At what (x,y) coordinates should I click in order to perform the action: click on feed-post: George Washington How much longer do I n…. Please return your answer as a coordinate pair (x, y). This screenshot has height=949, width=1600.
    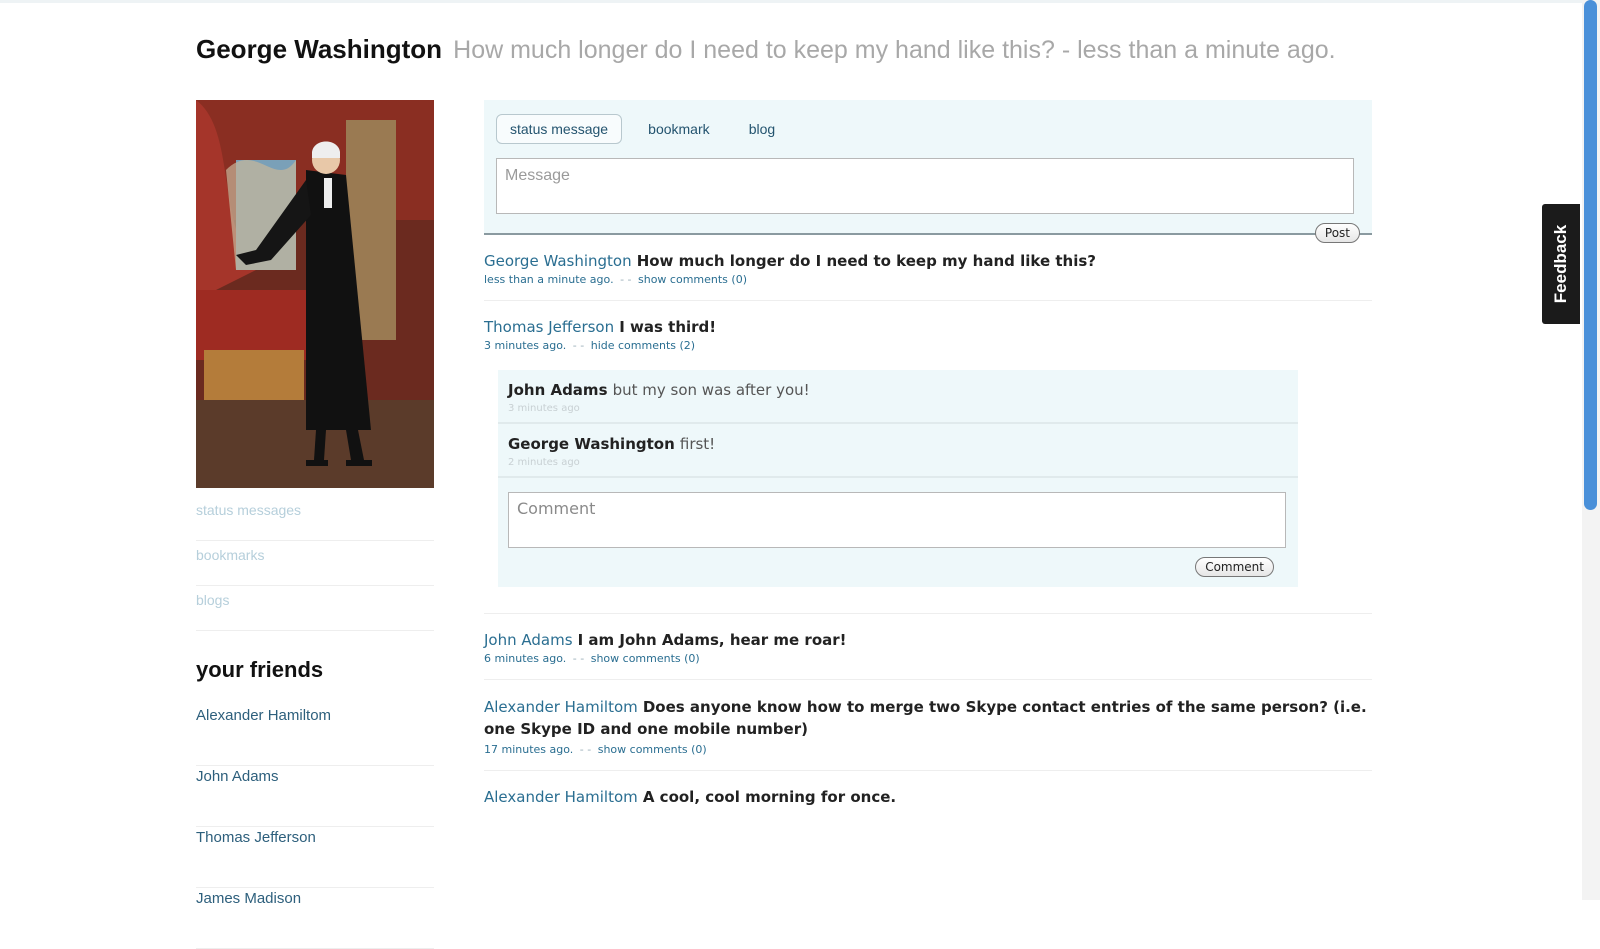
    Looking at the image, I should click on (928, 268).